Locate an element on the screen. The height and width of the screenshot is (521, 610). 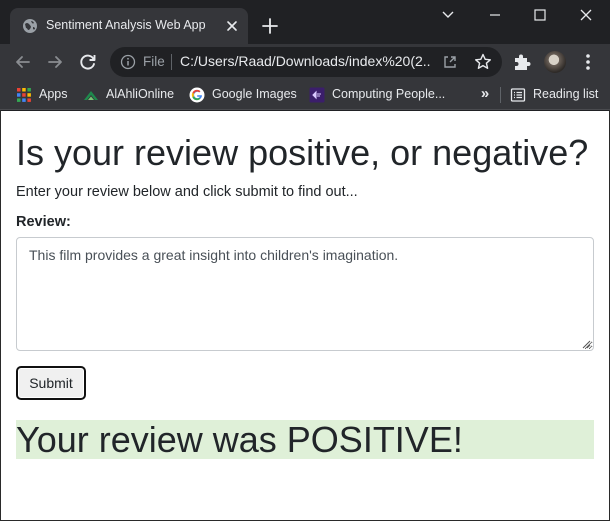
submit-button: Submit is located at coordinates (51, 383).